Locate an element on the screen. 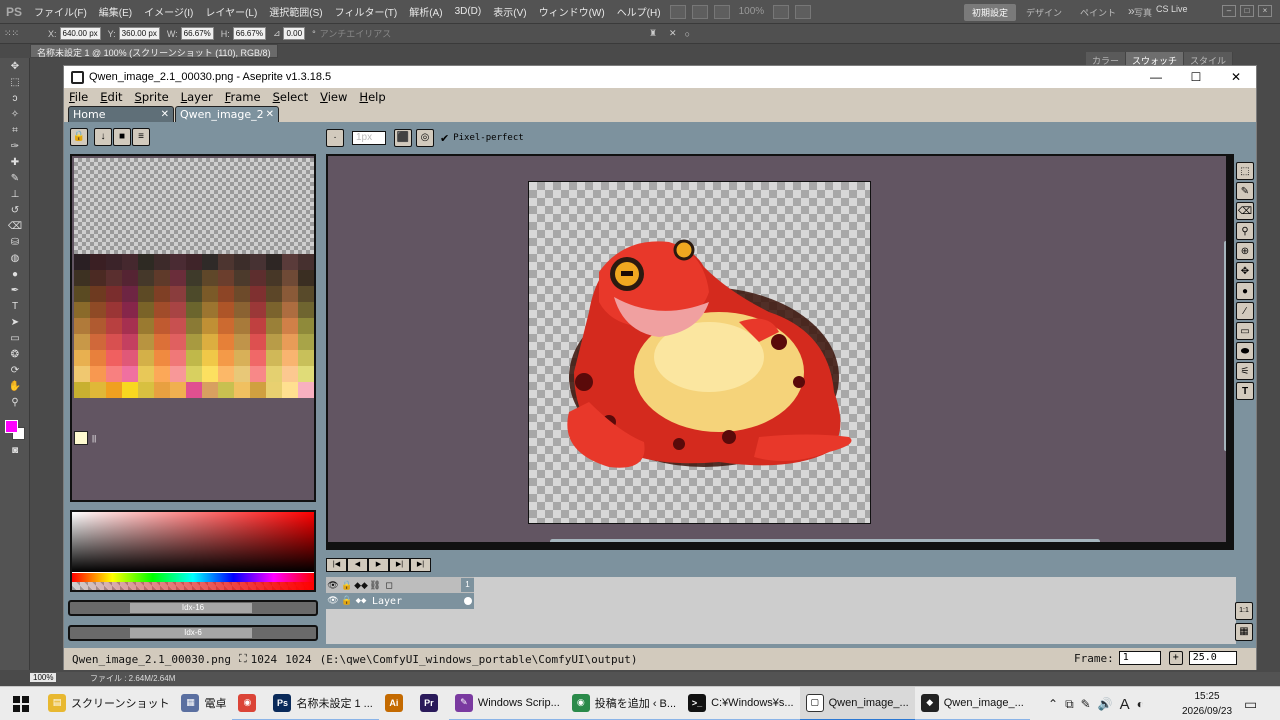 The height and width of the screenshot is (720, 1280). timeline-continuous-icon: ◆◆ is located at coordinates (361, 585).